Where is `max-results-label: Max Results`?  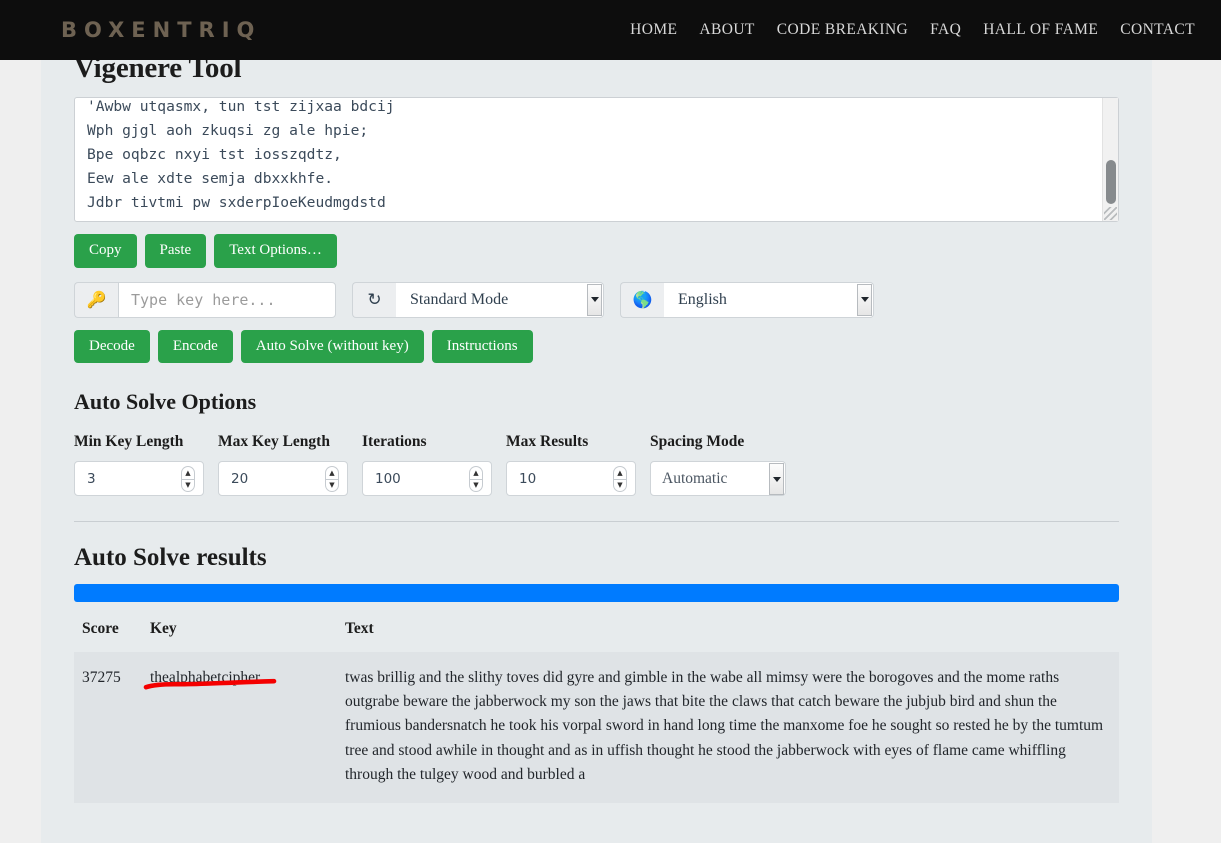 max-results-label: Max Results is located at coordinates (547, 441).